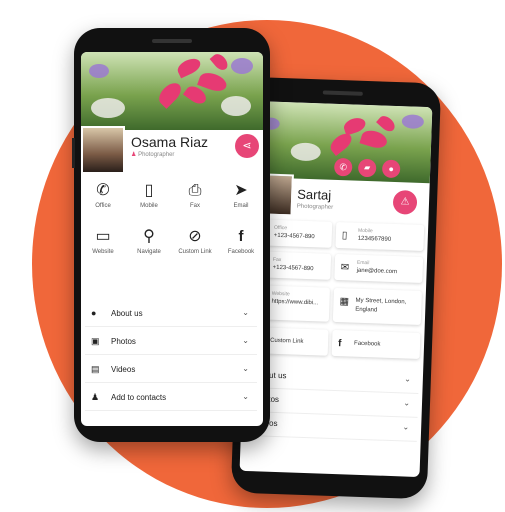  I want to click on info-icon: ●, so click(94, 313).